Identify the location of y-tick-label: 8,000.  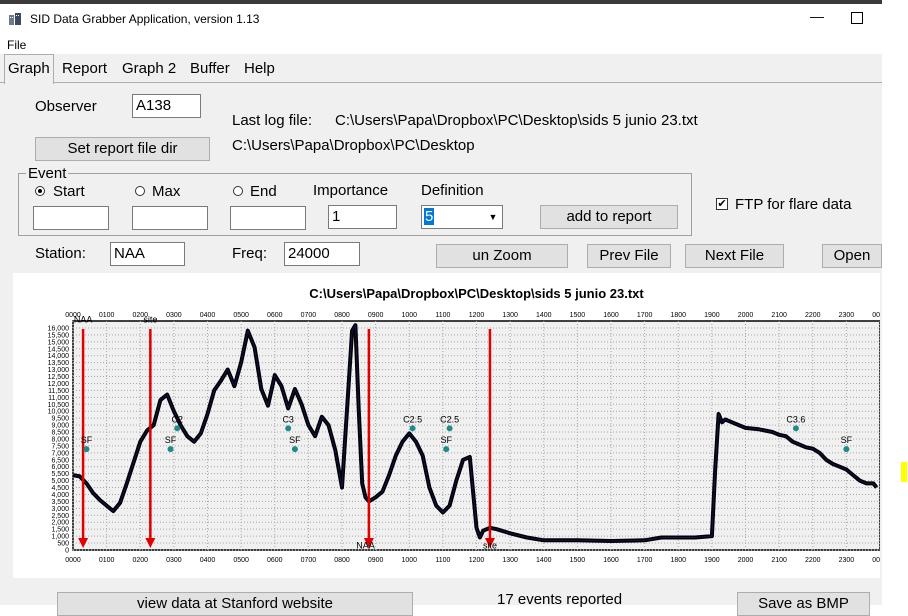
(60, 439).